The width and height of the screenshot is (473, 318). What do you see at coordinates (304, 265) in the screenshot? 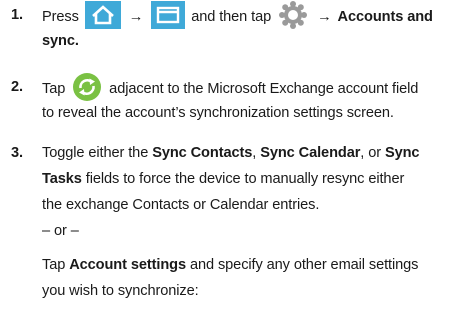
I see `specify-text: and specify any other email settings` at bounding box center [304, 265].